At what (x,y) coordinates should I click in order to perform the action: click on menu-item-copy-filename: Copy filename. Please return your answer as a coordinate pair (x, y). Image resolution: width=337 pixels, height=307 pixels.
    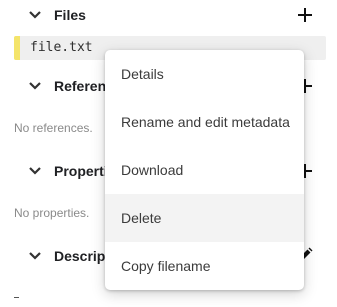
    Looking at the image, I should click on (204, 266).